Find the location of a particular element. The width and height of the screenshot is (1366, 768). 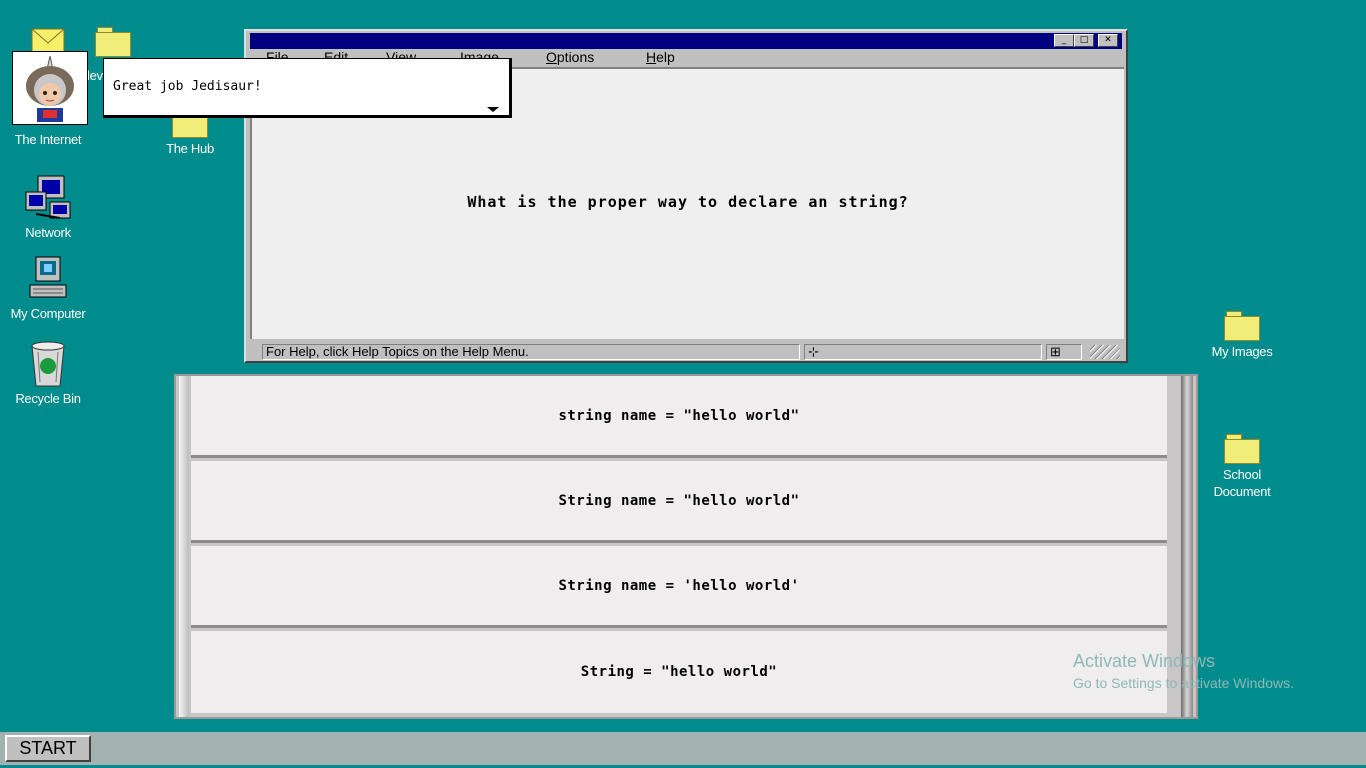

more-arrow-icon is located at coordinates (493, 109).